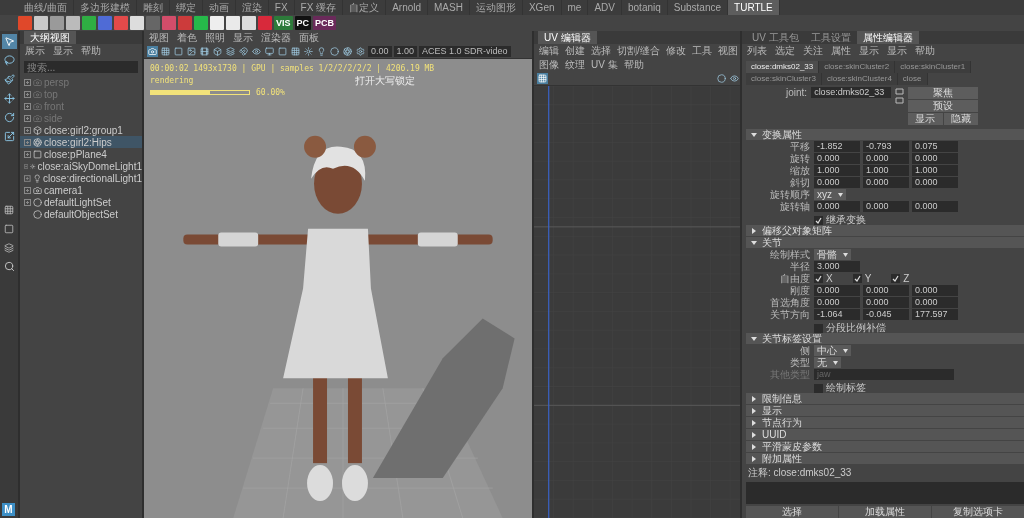 The height and width of the screenshot is (518, 1024). What do you see at coordinates (604, 65) in the screenshot?
I see `menu-item: UV 集` at bounding box center [604, 65].